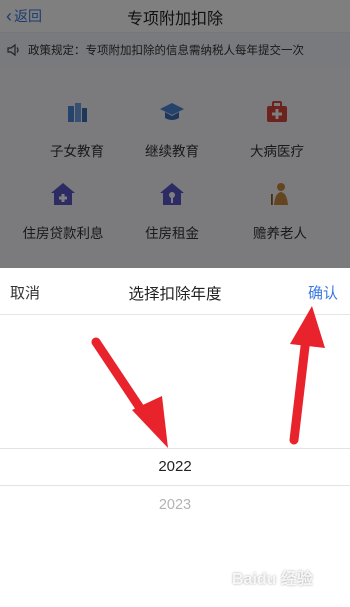 This screenshot has height=607, width=350. Describe the element at coordinates (175, 505) in the screenshot. I see `picker-option: 2023` at that location.